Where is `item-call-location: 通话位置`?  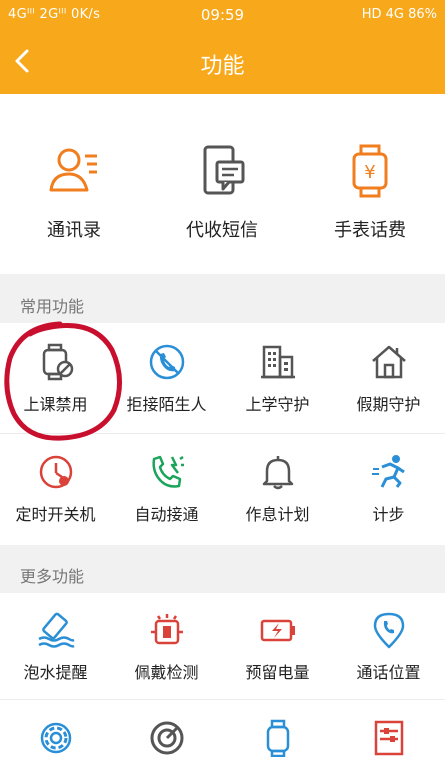 item-call-location: 通话位置 is located at coordinates (388, 647).